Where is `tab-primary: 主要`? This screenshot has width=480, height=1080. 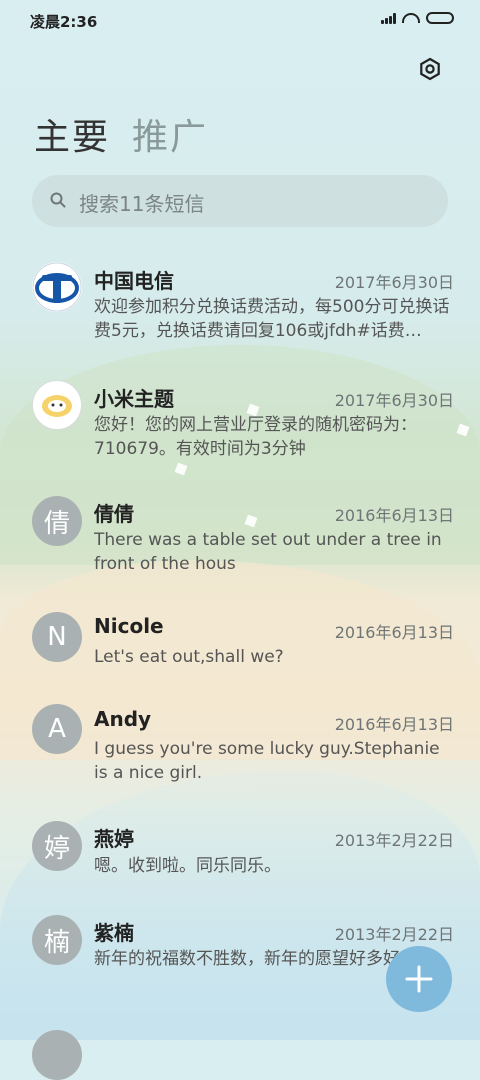
tab-primary: 主要 is located at coordinates (72, 134).